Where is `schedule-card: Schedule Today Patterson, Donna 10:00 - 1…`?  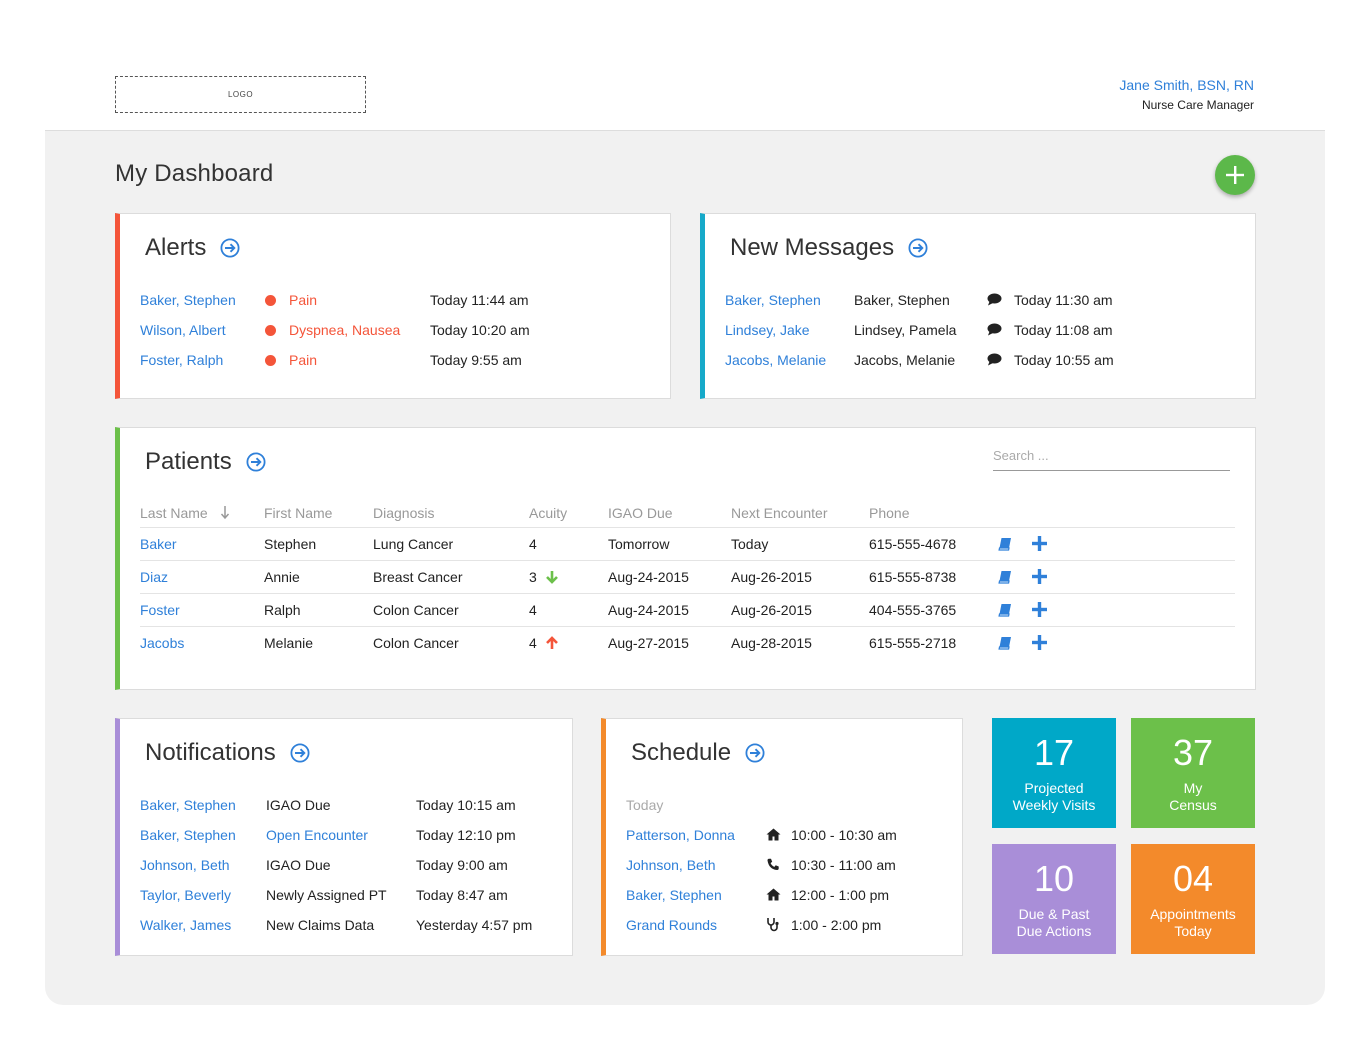 schedule-card: Schedule Today Patterson, Donna 10:00 - 1… is located at coordinates (782, 837).